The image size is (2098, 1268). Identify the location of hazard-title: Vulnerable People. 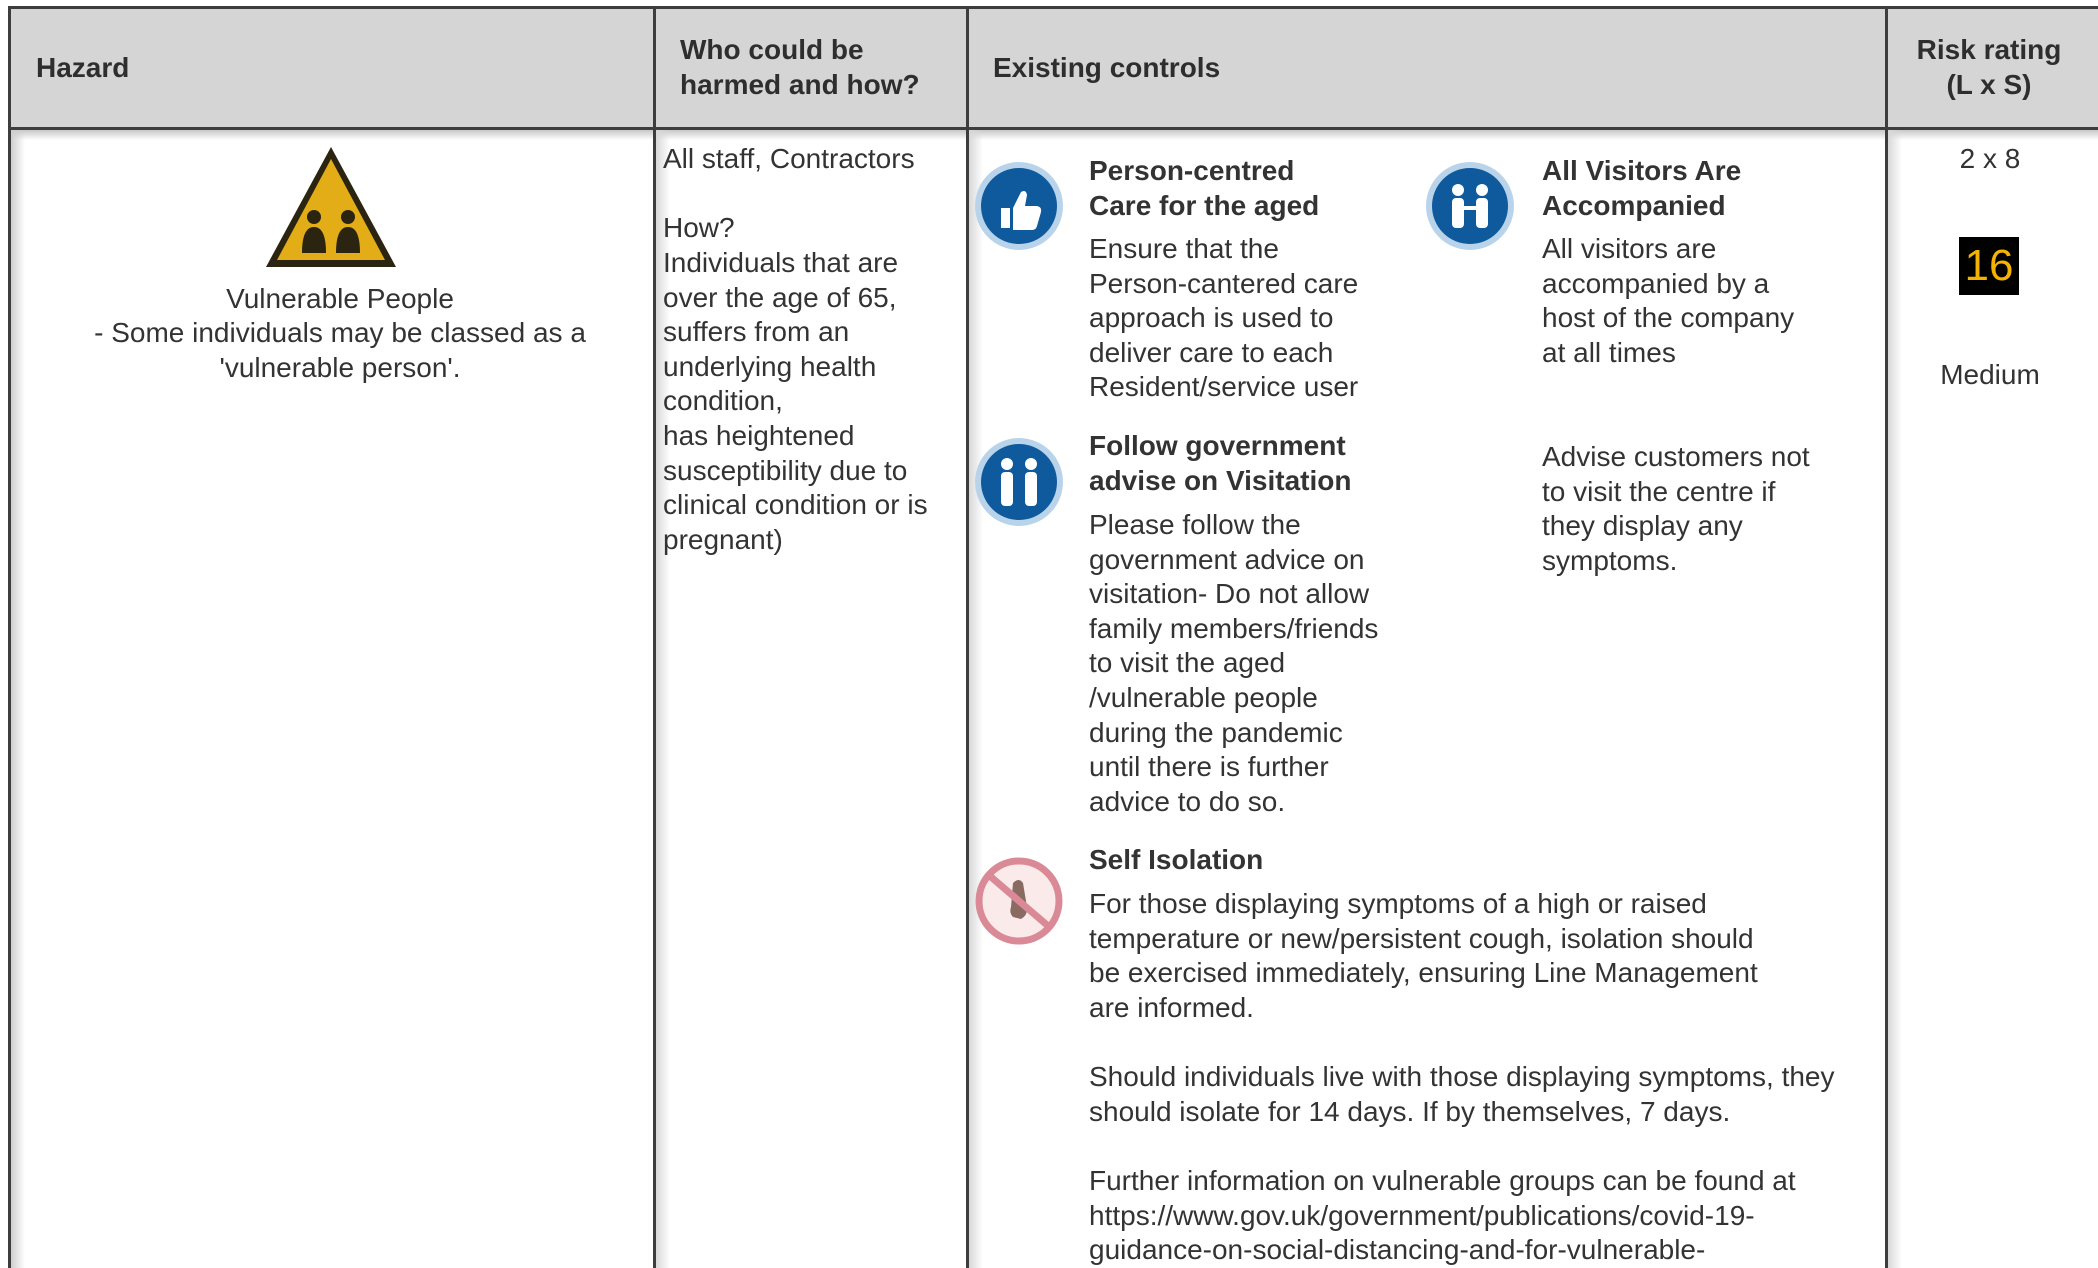
(340, 298).